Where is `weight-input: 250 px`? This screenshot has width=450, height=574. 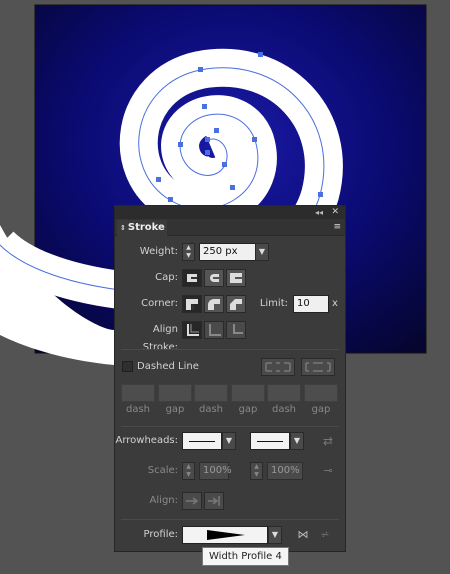
weight-input: 250 px is located at coordinates (227, 252).